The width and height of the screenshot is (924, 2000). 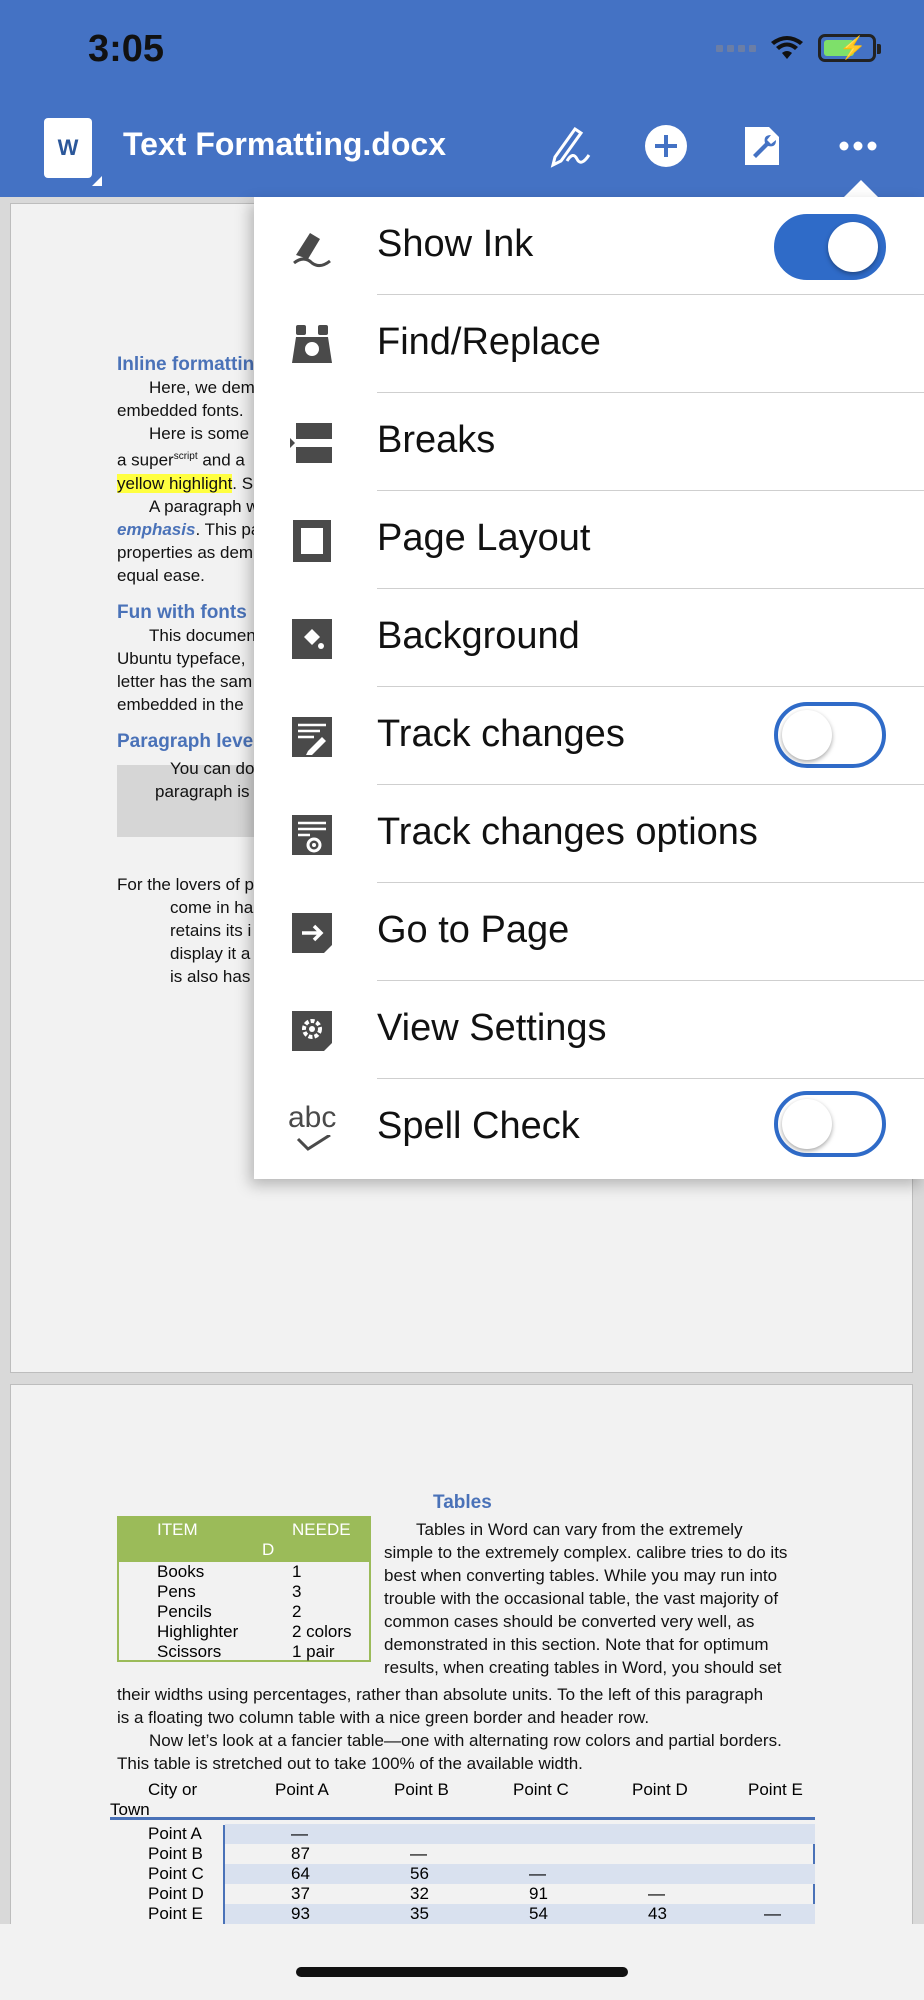 I want to click on menu-item-page-layout: Page Layout, so click(x=589, y=540).